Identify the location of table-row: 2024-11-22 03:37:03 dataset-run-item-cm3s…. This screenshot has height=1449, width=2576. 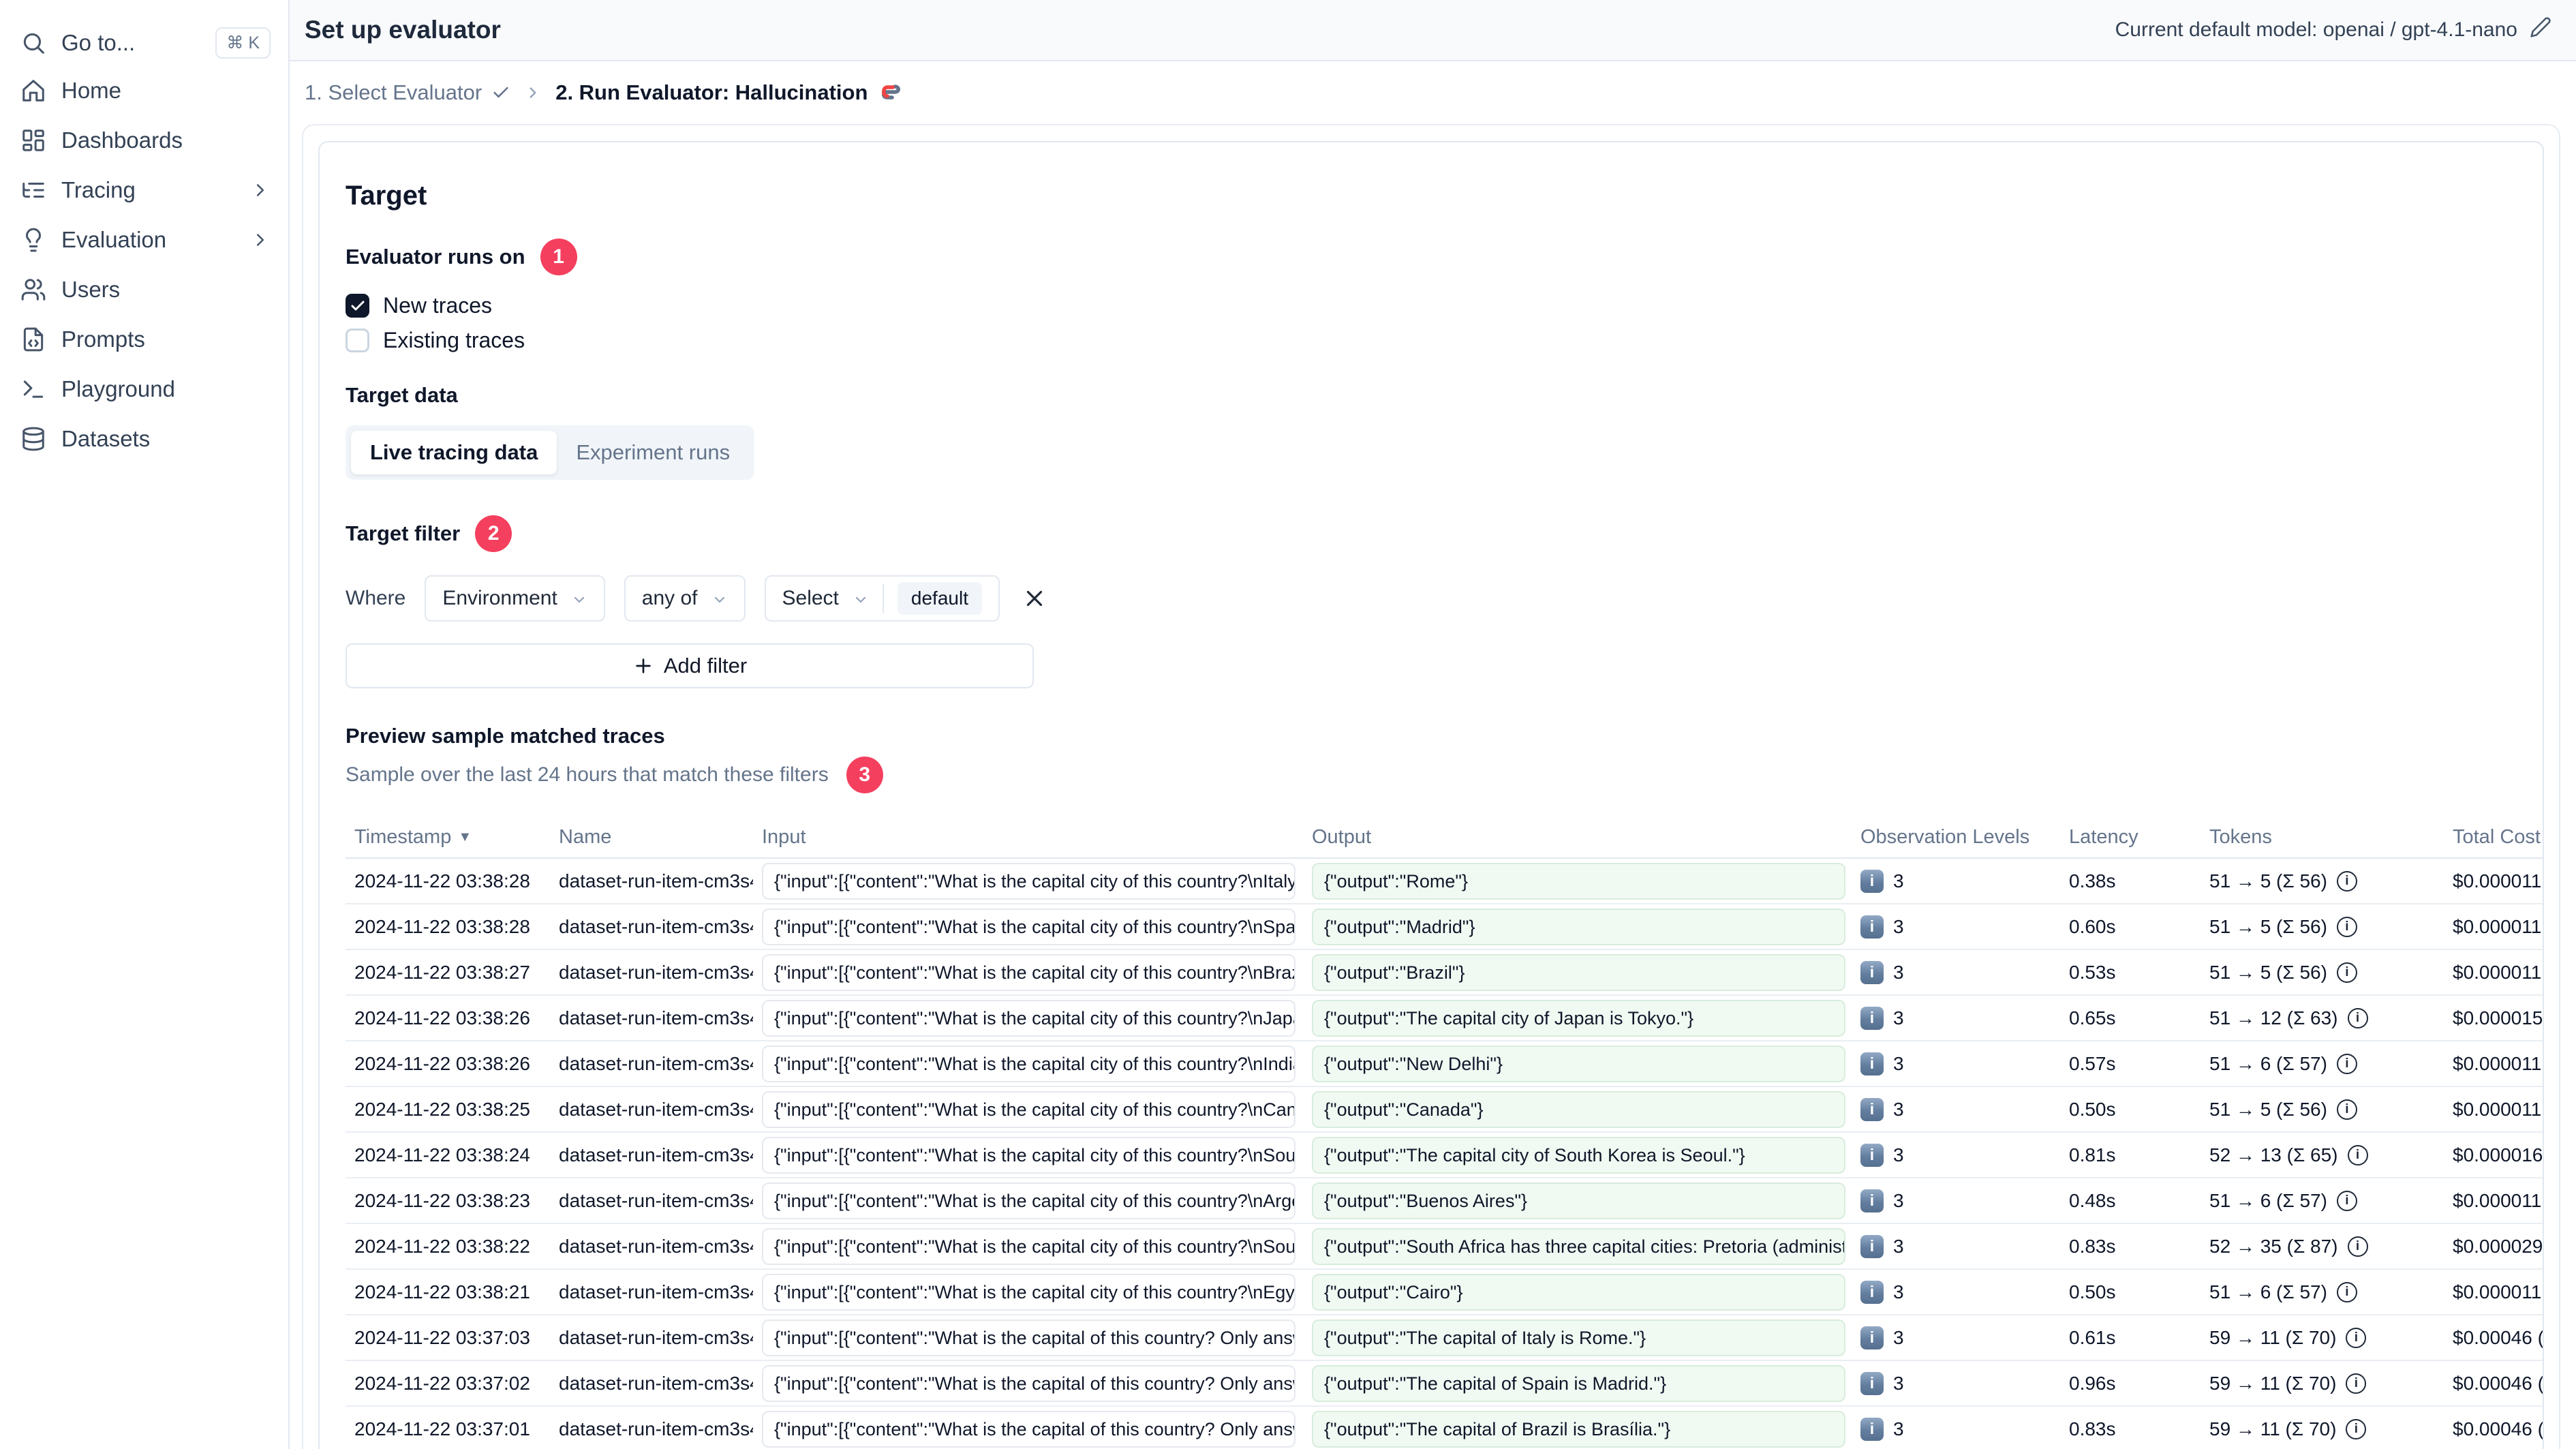
(1444, 1338).